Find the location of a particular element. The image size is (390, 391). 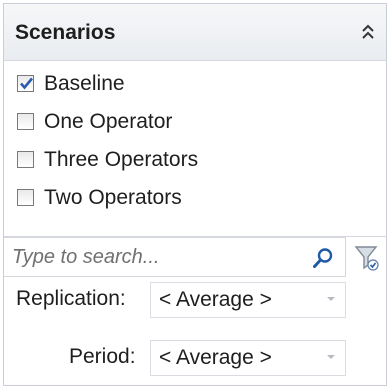

double-chevron-up-icon is located at coordinates (368, 31).